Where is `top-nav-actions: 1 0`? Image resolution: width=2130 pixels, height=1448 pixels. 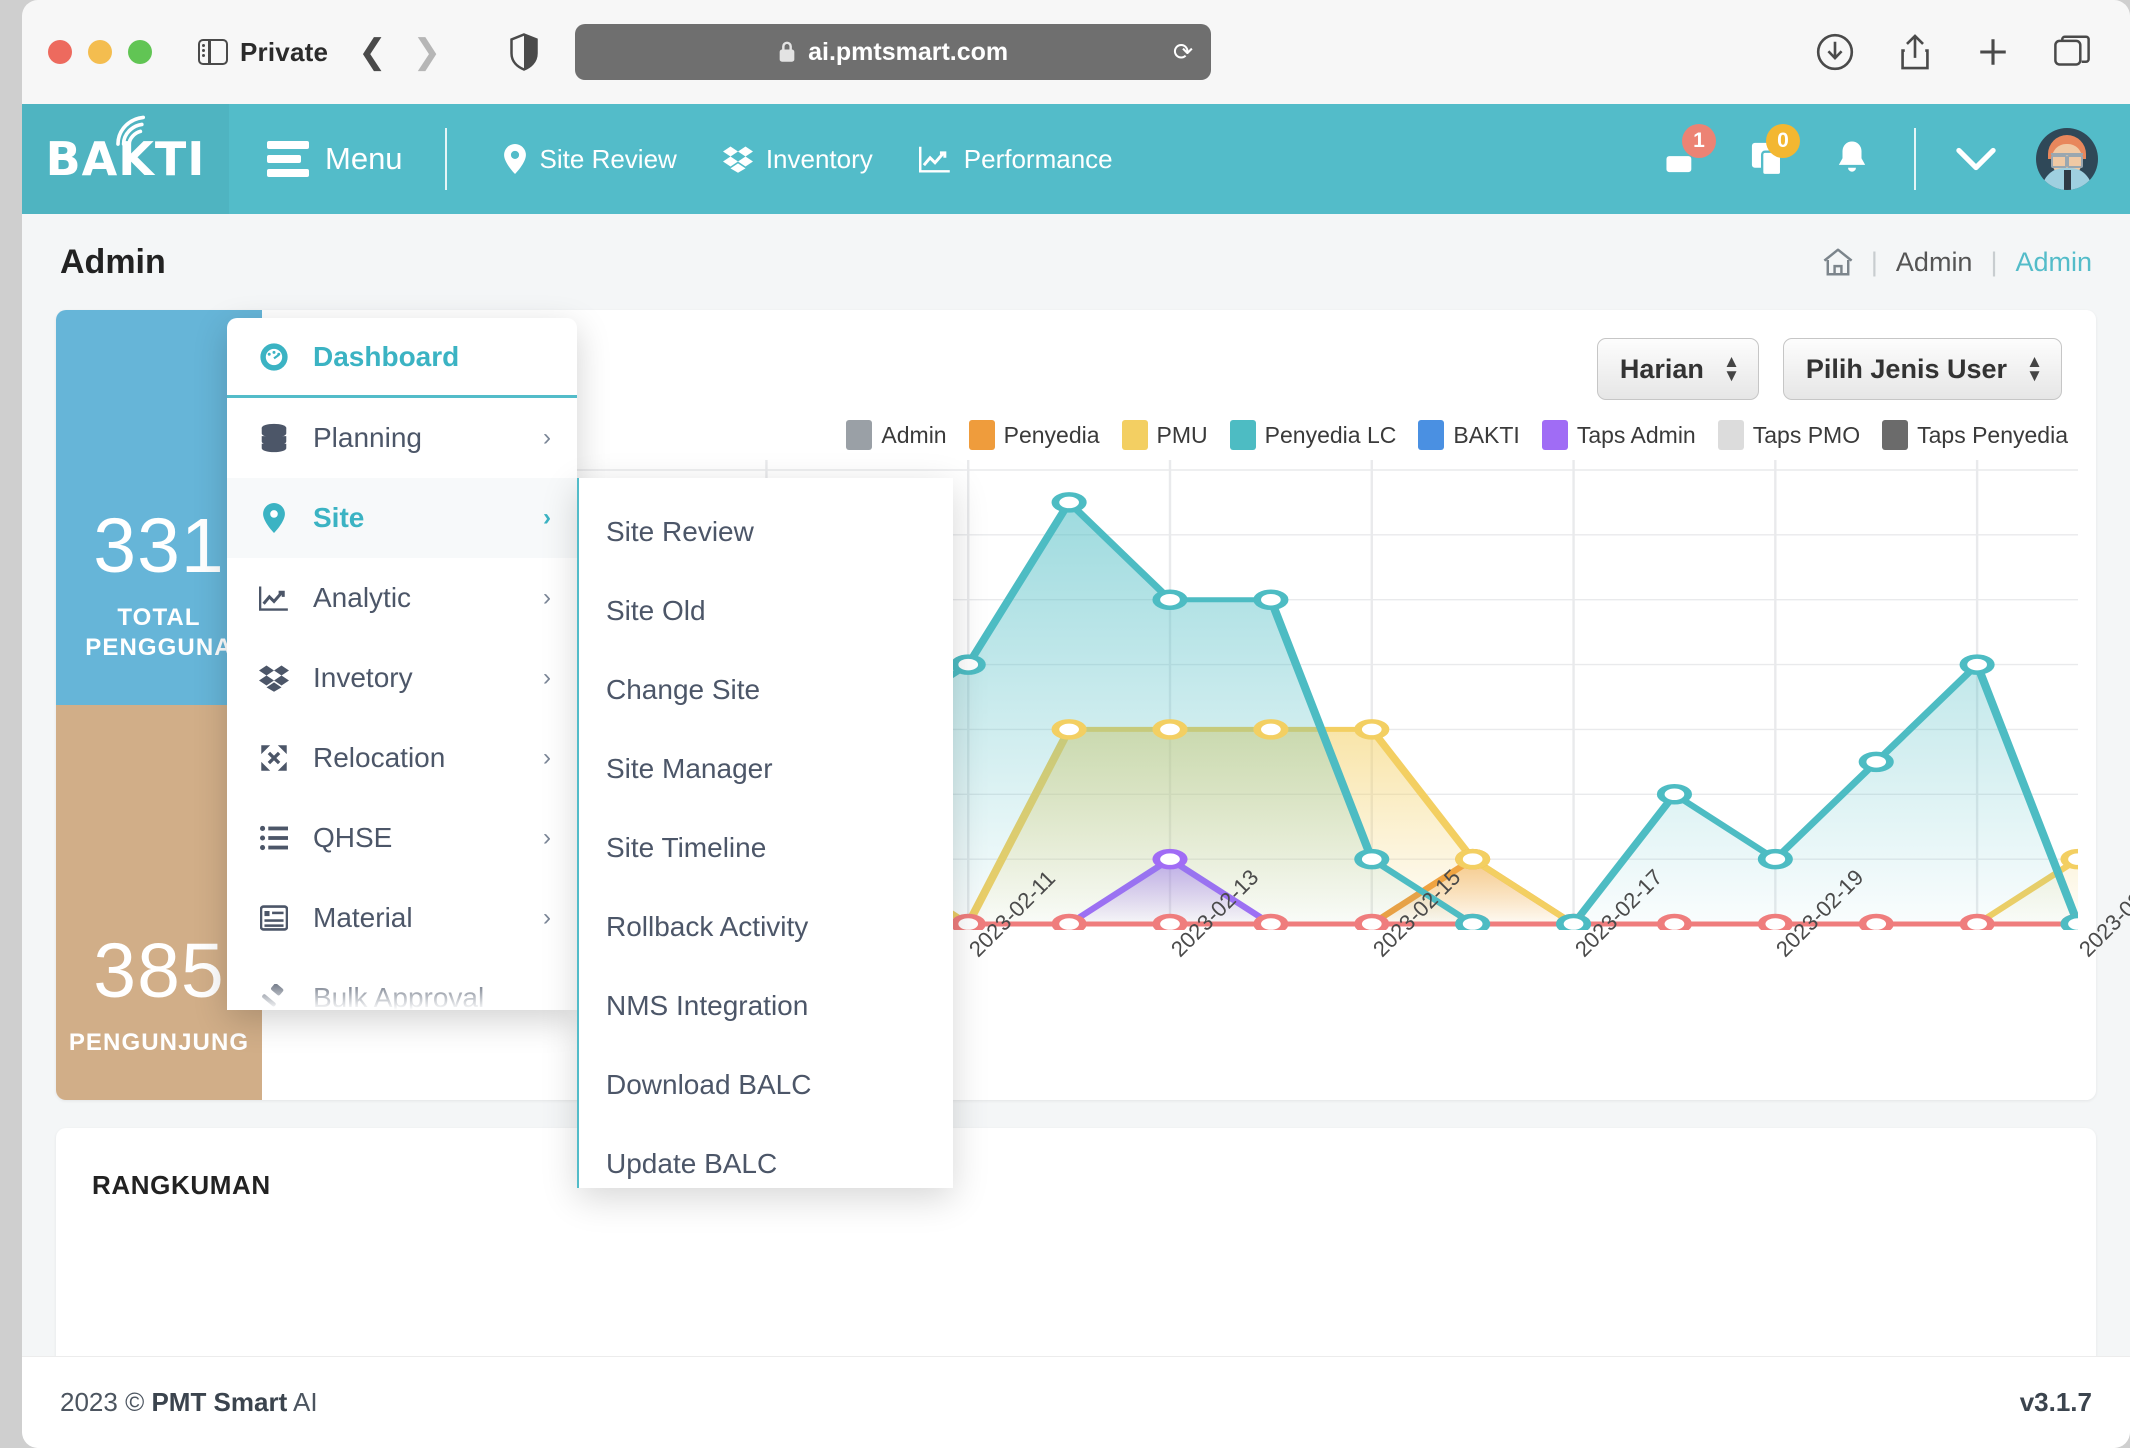
top-nav-actions: 1 0 is located at coordinates (1880, 157).